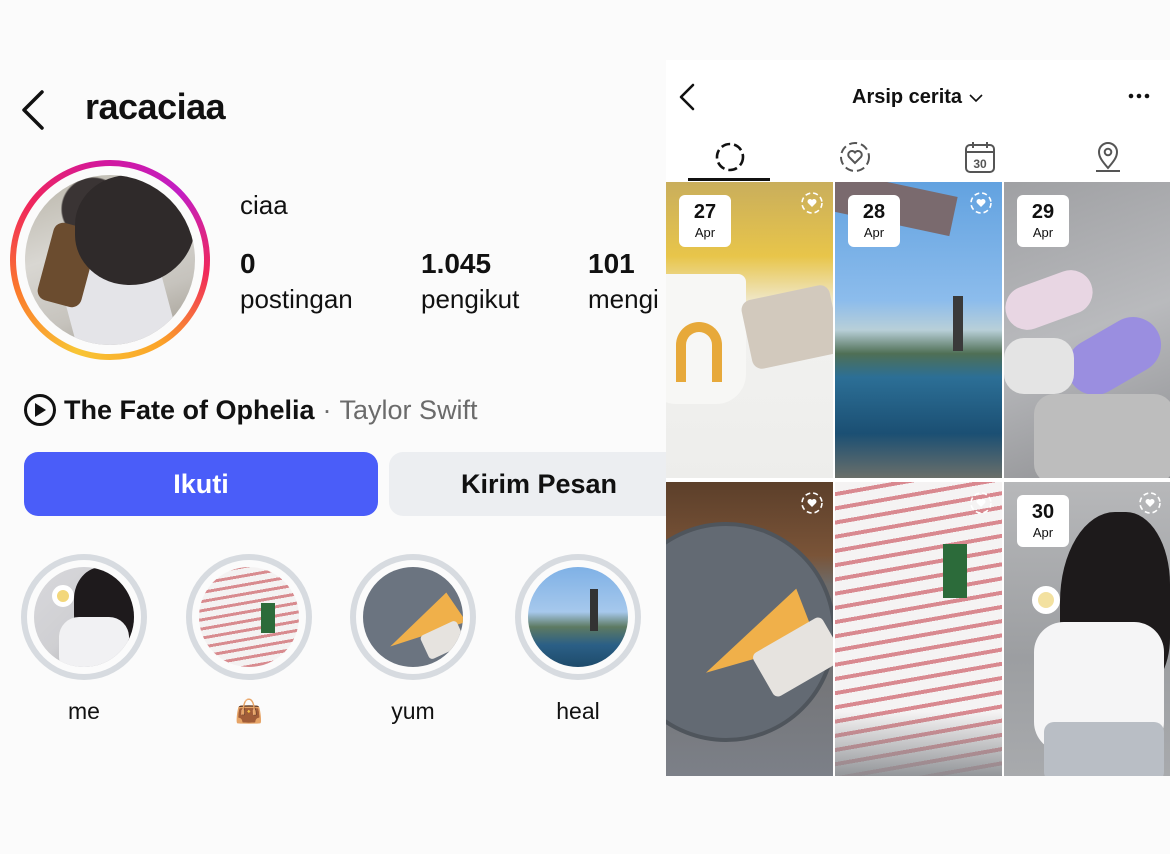 The width and height of the screenshot is (1170, 854). I want to click on message-button: Kirim Pesan, so click(527, 484).